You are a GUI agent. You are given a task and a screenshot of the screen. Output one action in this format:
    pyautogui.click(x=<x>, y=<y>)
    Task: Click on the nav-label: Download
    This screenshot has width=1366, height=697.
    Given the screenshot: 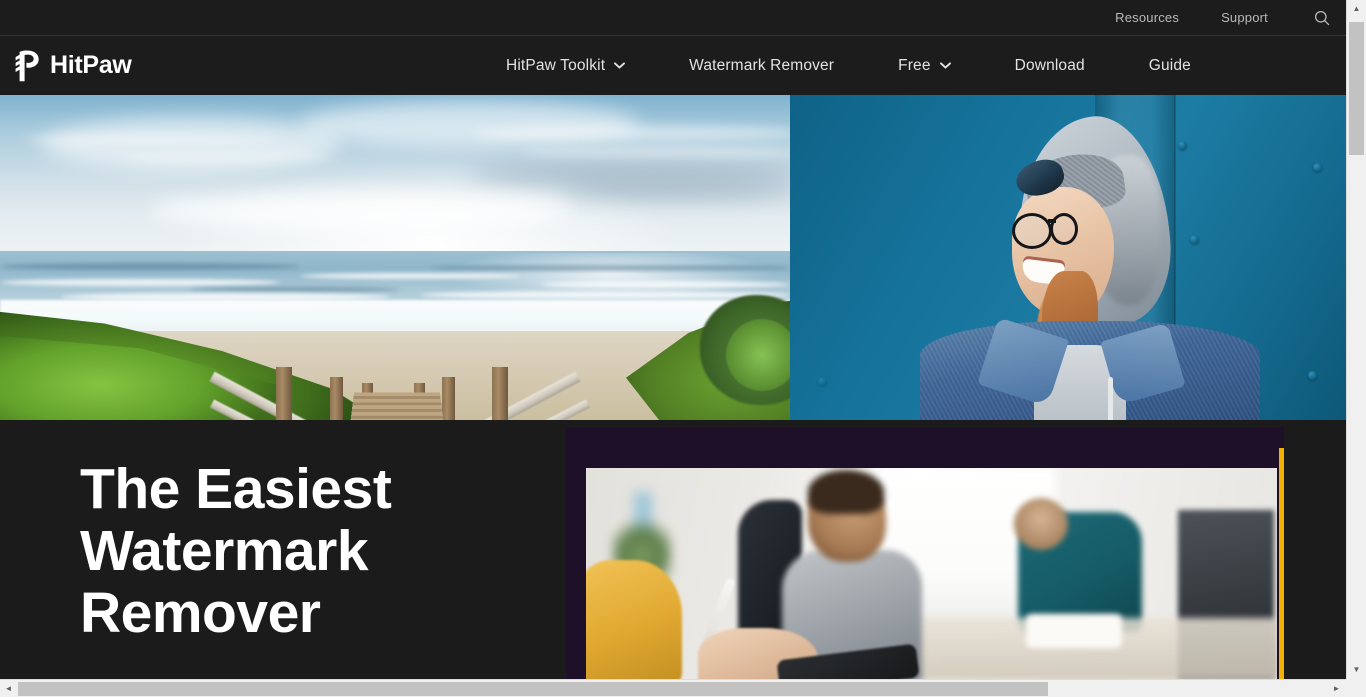 What is the action you would take?
    pyautogui.click(x=1049, y=65)
    